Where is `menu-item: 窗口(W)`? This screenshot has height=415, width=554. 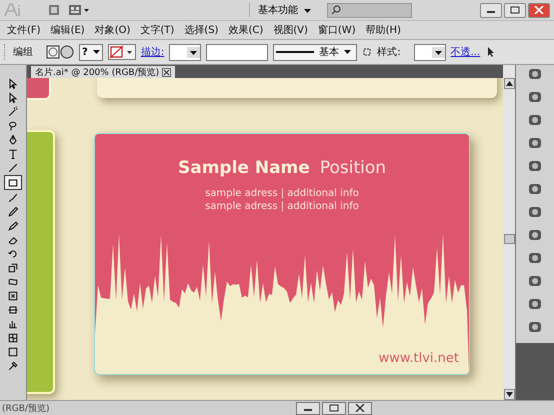 menu-item: 窗口(W) is located at coordinates (337, 30).